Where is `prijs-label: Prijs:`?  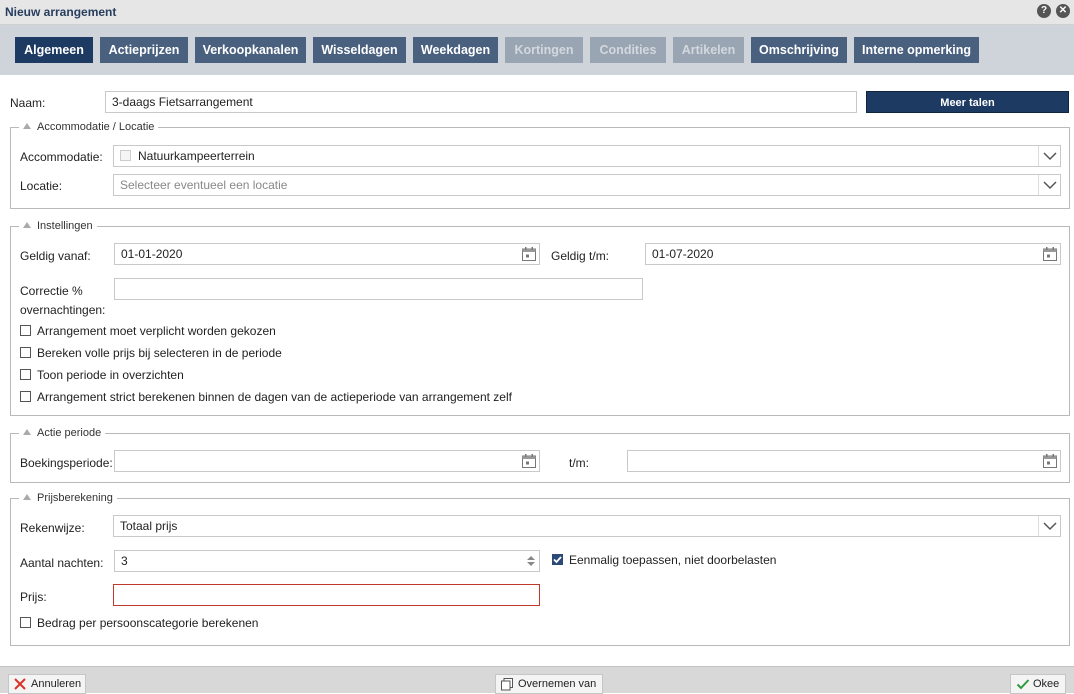 prijs-label: Prijs: is located at coordinates (33, 597).